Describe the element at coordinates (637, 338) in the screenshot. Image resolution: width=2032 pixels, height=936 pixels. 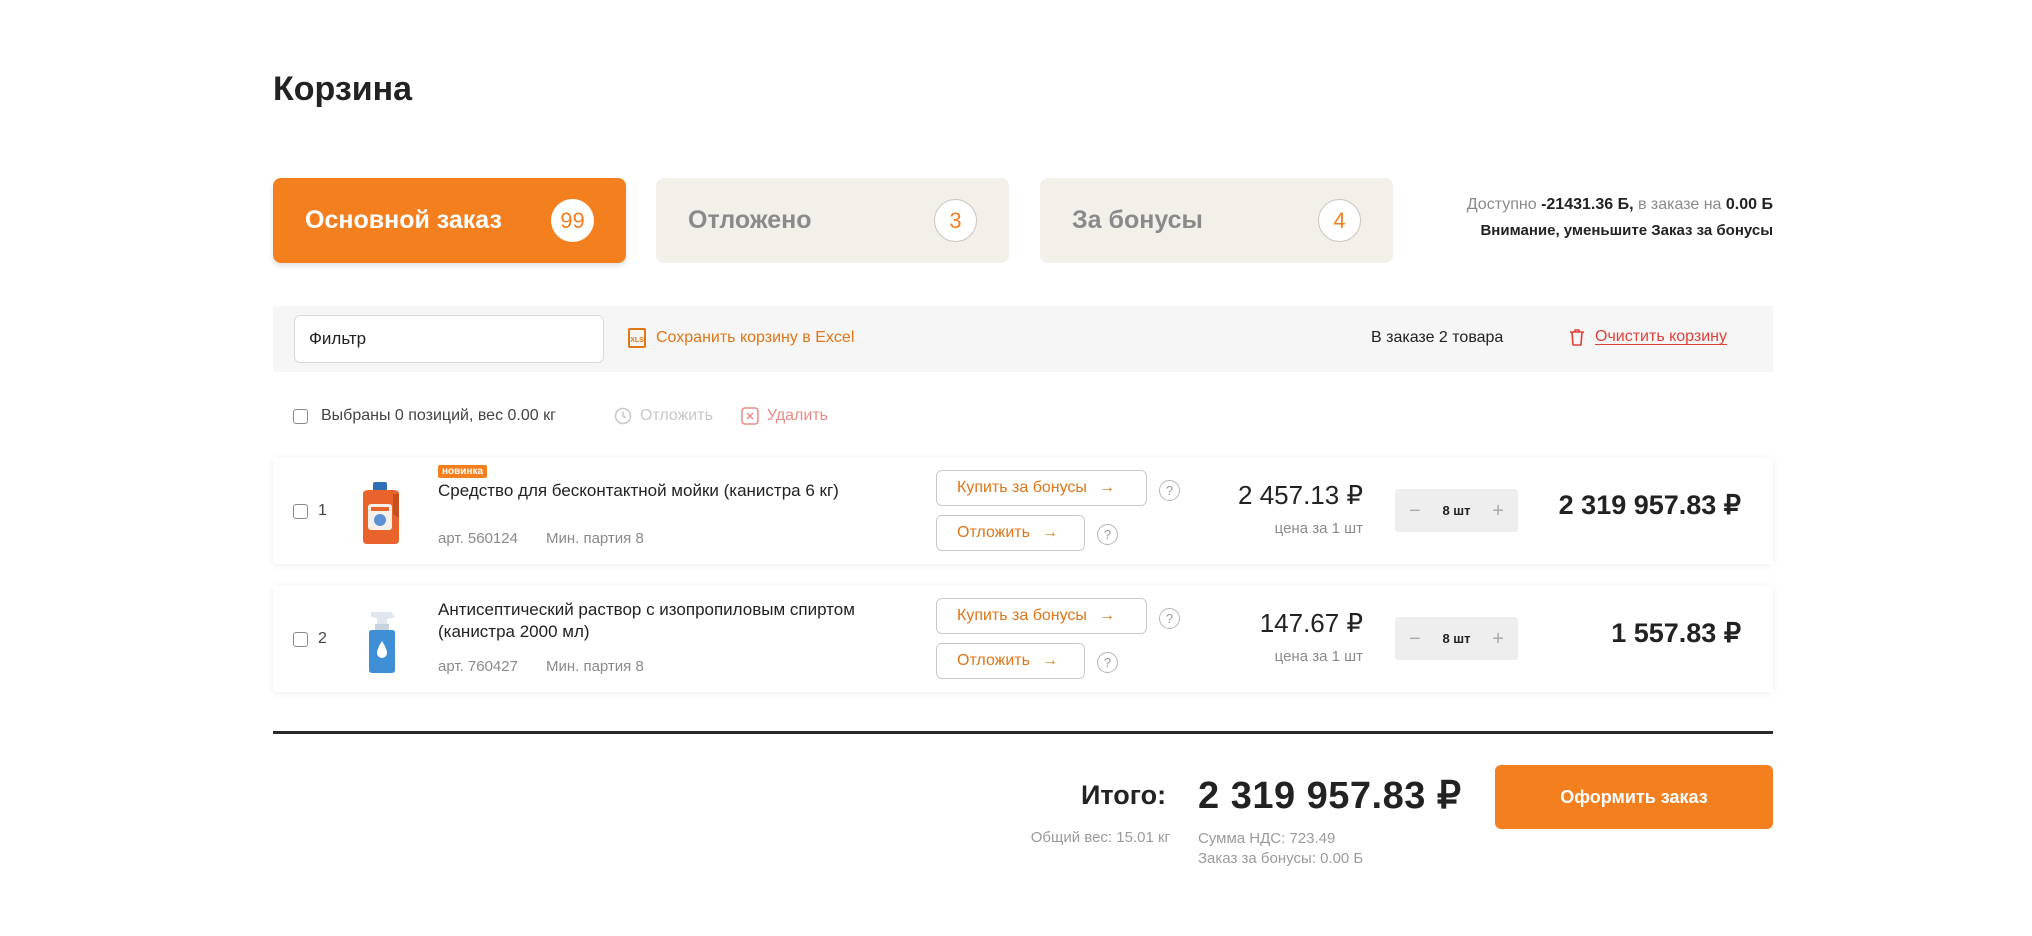
I see `excel-file-icon: XLS` at that location.